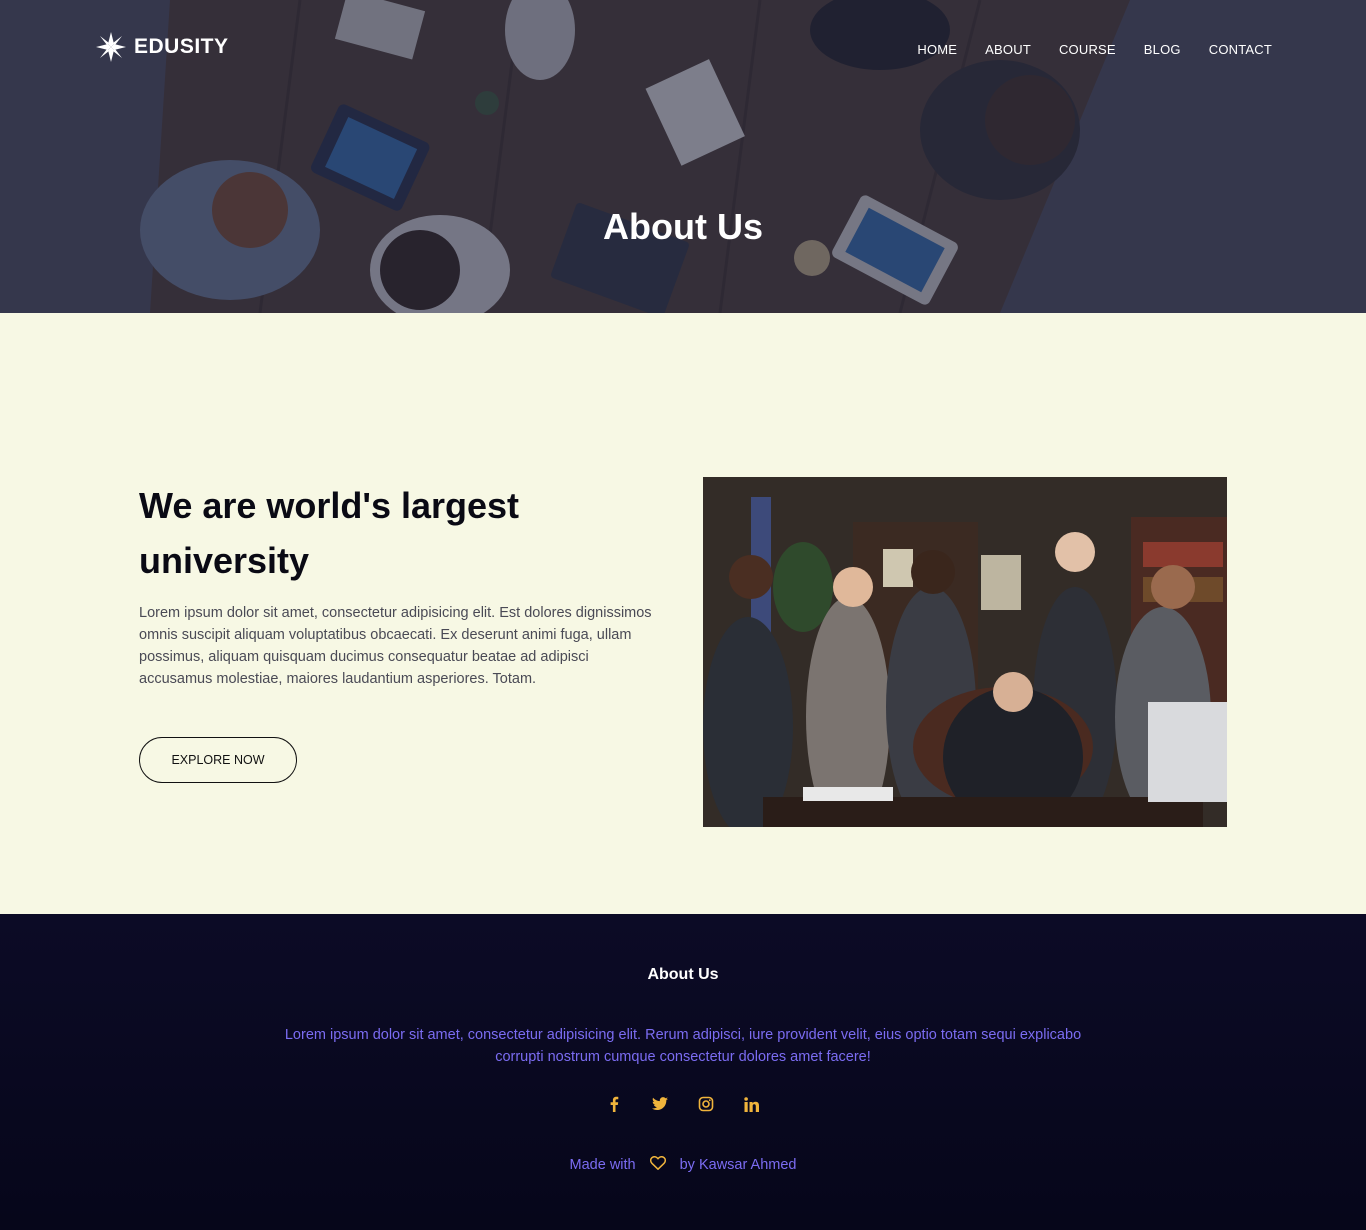 The width and height of the screenshot is (1366, 1230). I want to click on about-heading: We are world's largest university, so click(329, 533).